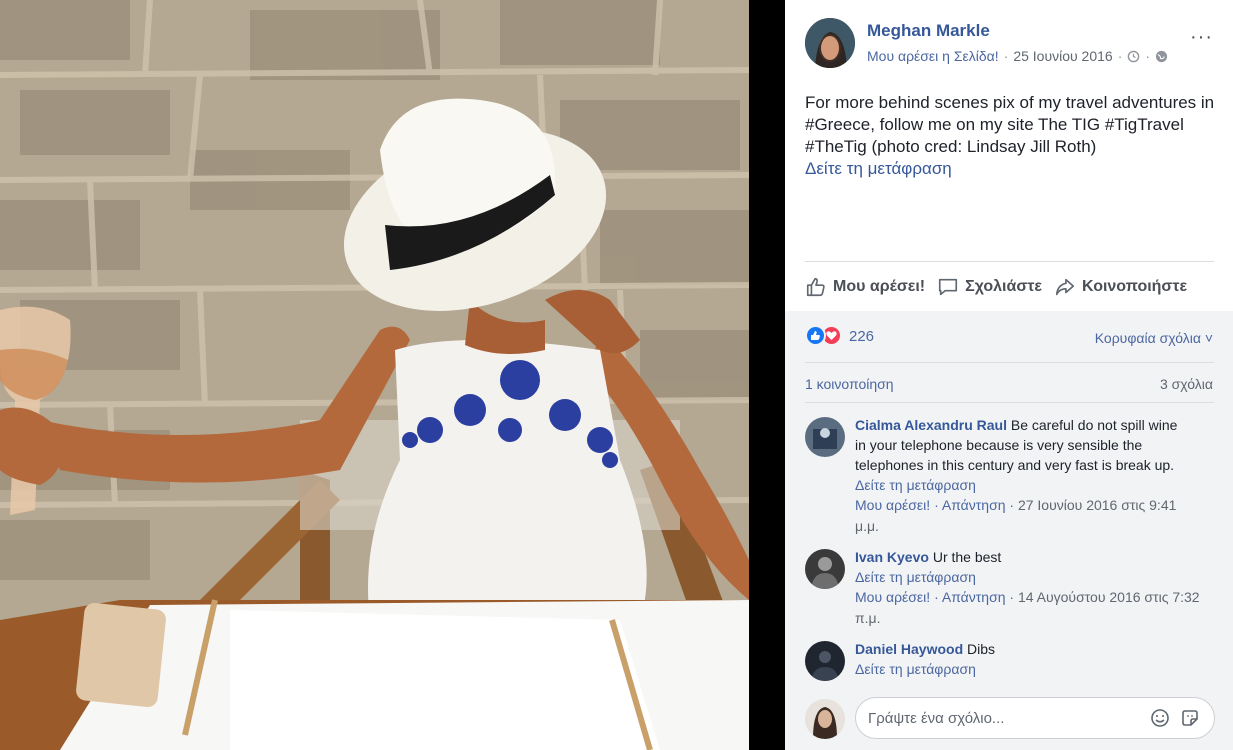 The height and width of the screenshot is (750, 1233). What do you see at coordinates (1201, 37) in the screenshot?
I see `post-options-button: ···` at bounding box center [1201, 37].